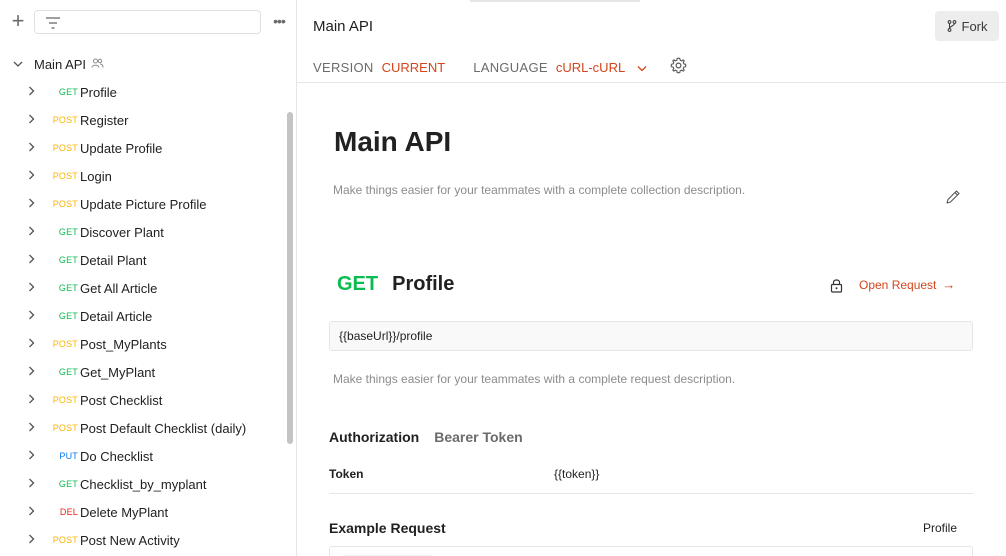 Image resolution: width=1006 pixels, height=556 pixels. I want to click on language-label: LANGUAGE, so click(510, 67).